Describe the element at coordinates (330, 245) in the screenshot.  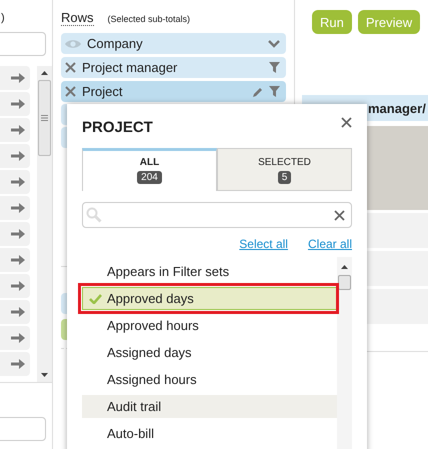
I see `selection-link: Clear all` at that location.